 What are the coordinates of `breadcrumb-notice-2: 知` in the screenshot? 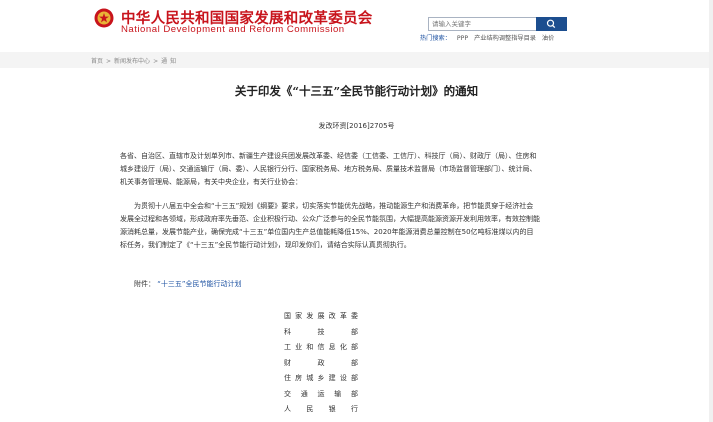 It's located at (173, 61).